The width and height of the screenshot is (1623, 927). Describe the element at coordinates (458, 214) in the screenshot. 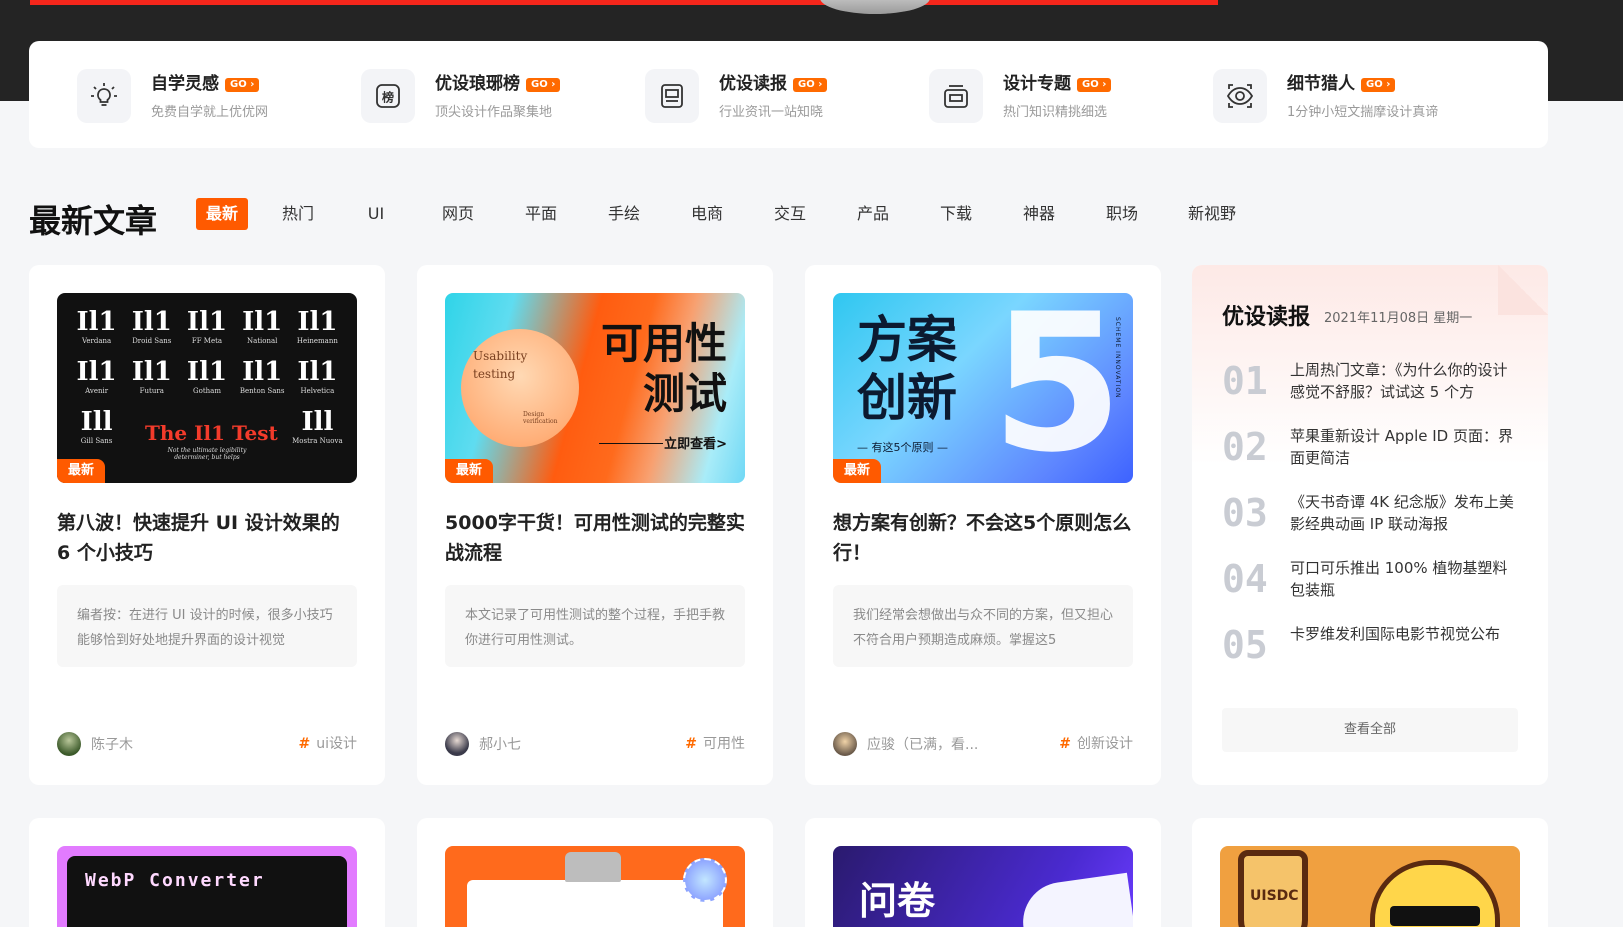

I see `tab-web: 网页` at that location.